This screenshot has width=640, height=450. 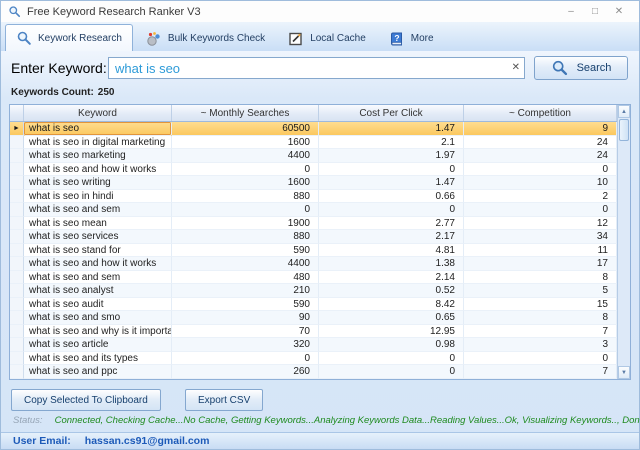 I want to click on table-row: what is seo and its types 0 0 0, so click(x=313, y=358).